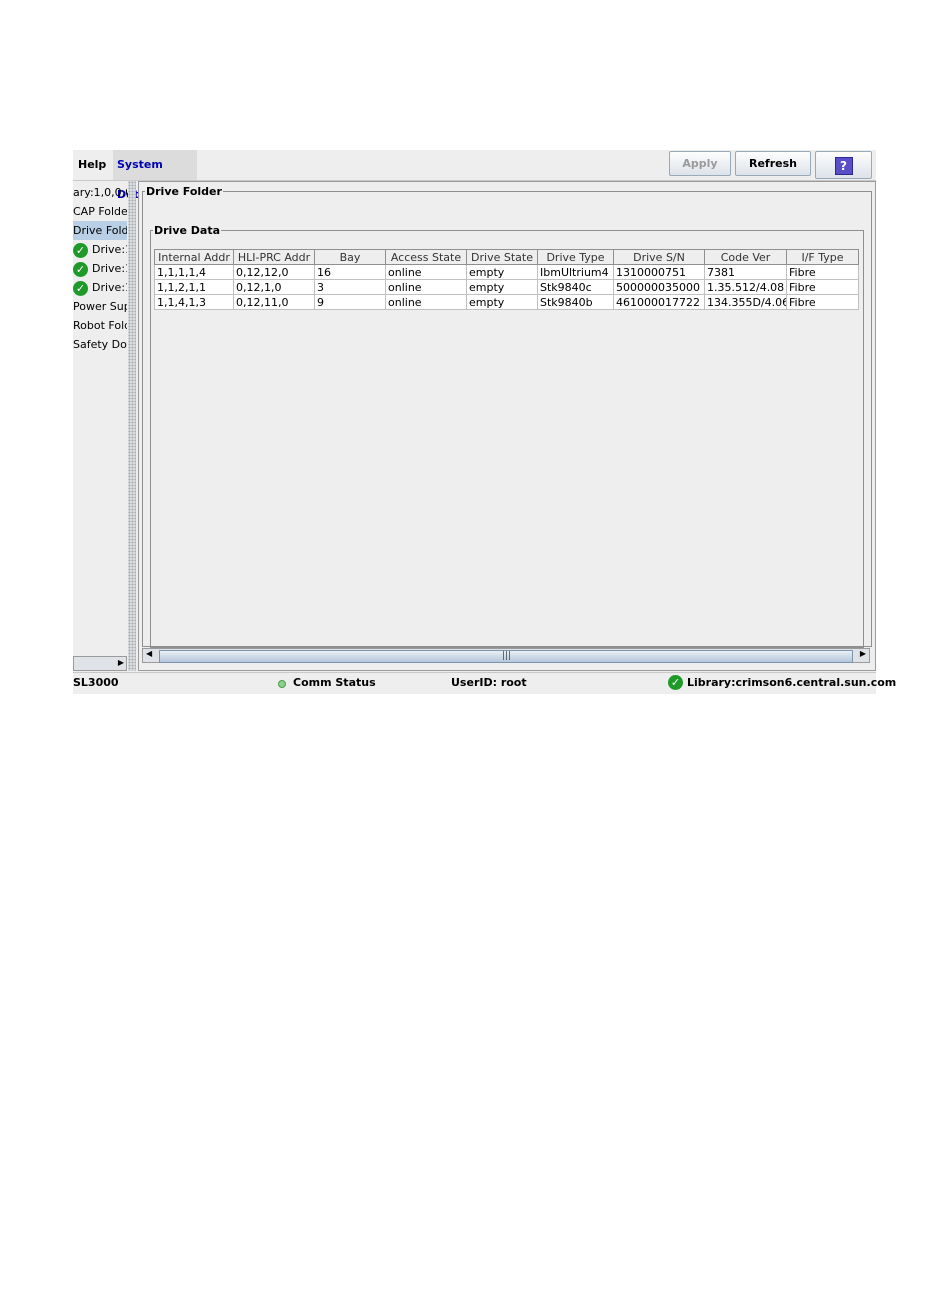 The height and width of the screenshot is (1299, 950). I want to click on column-header-bay: Bay, so click(350, 257).